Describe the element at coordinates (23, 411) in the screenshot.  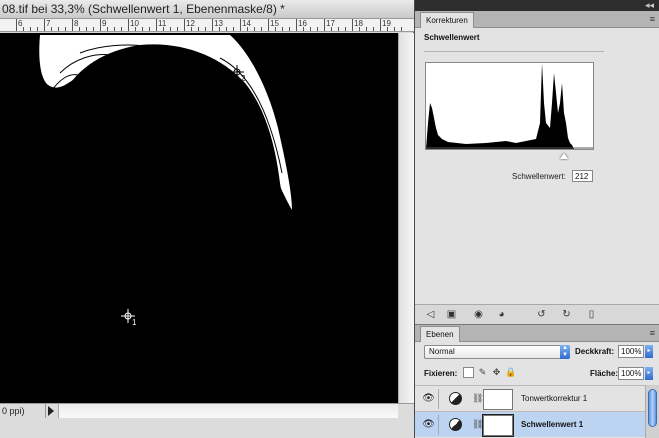
I see `status-info: 0 ppi)` at that location.